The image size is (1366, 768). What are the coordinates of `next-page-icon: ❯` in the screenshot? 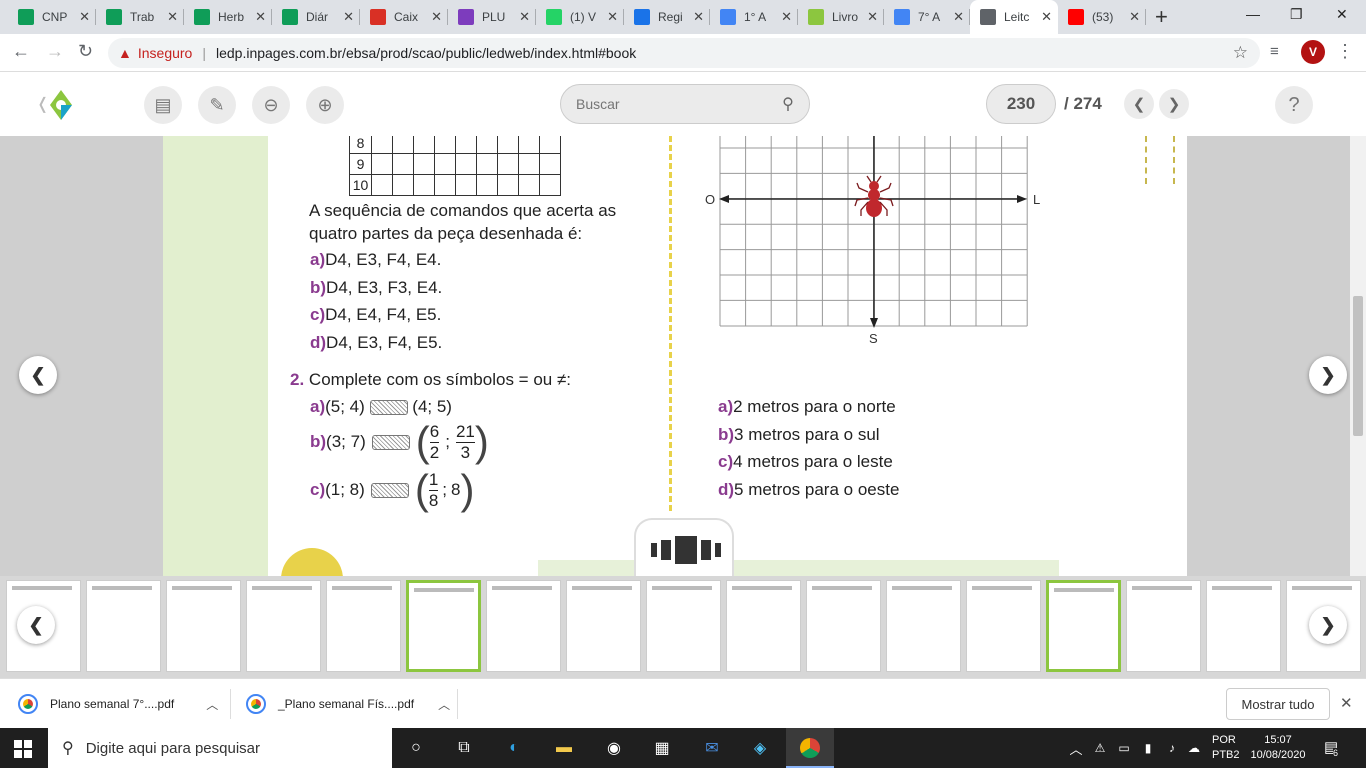 It's located at (1174, 104).